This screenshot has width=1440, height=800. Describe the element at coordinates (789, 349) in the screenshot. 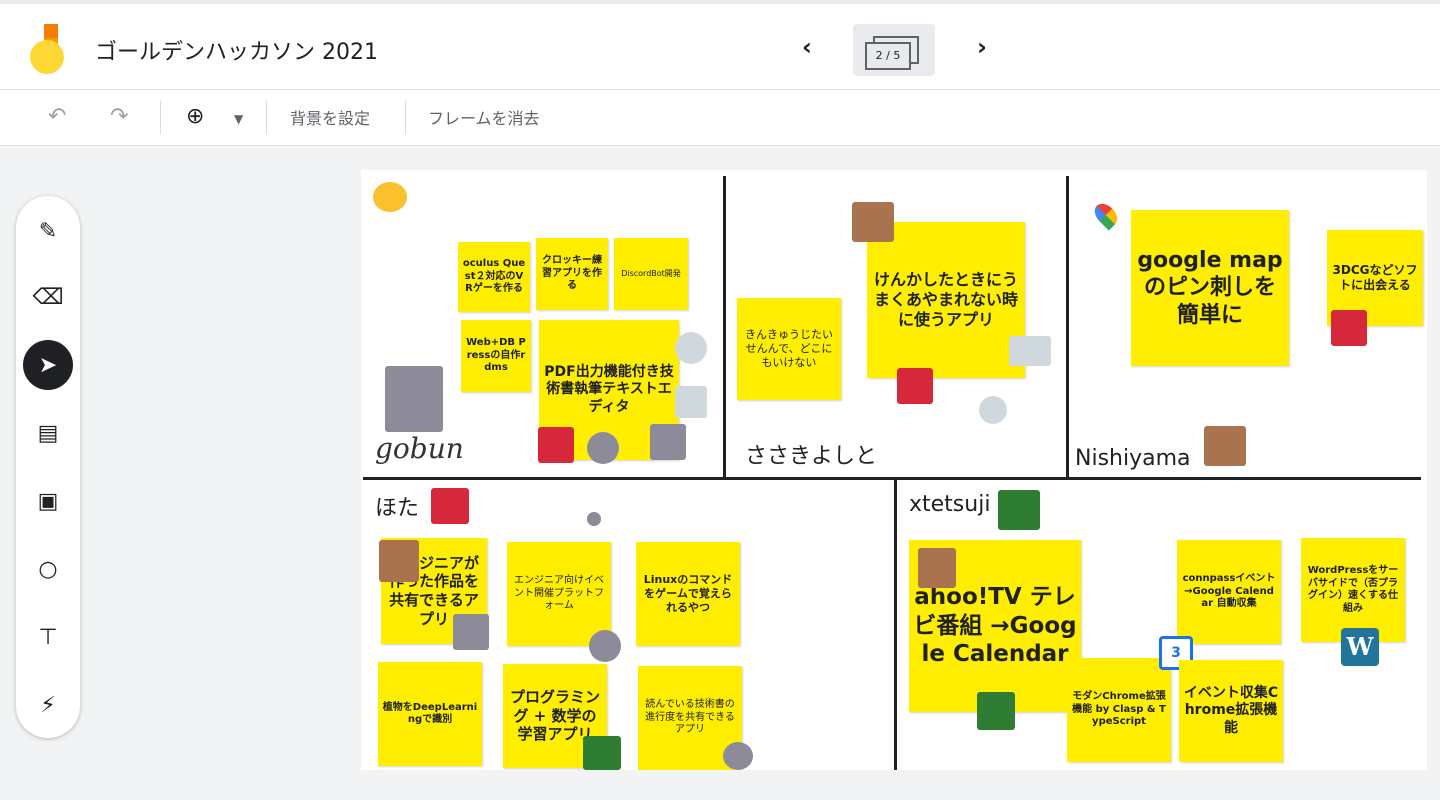

I see `sticky-note: きんきゅうじたいせんんで、どこにもいけない` at that location.